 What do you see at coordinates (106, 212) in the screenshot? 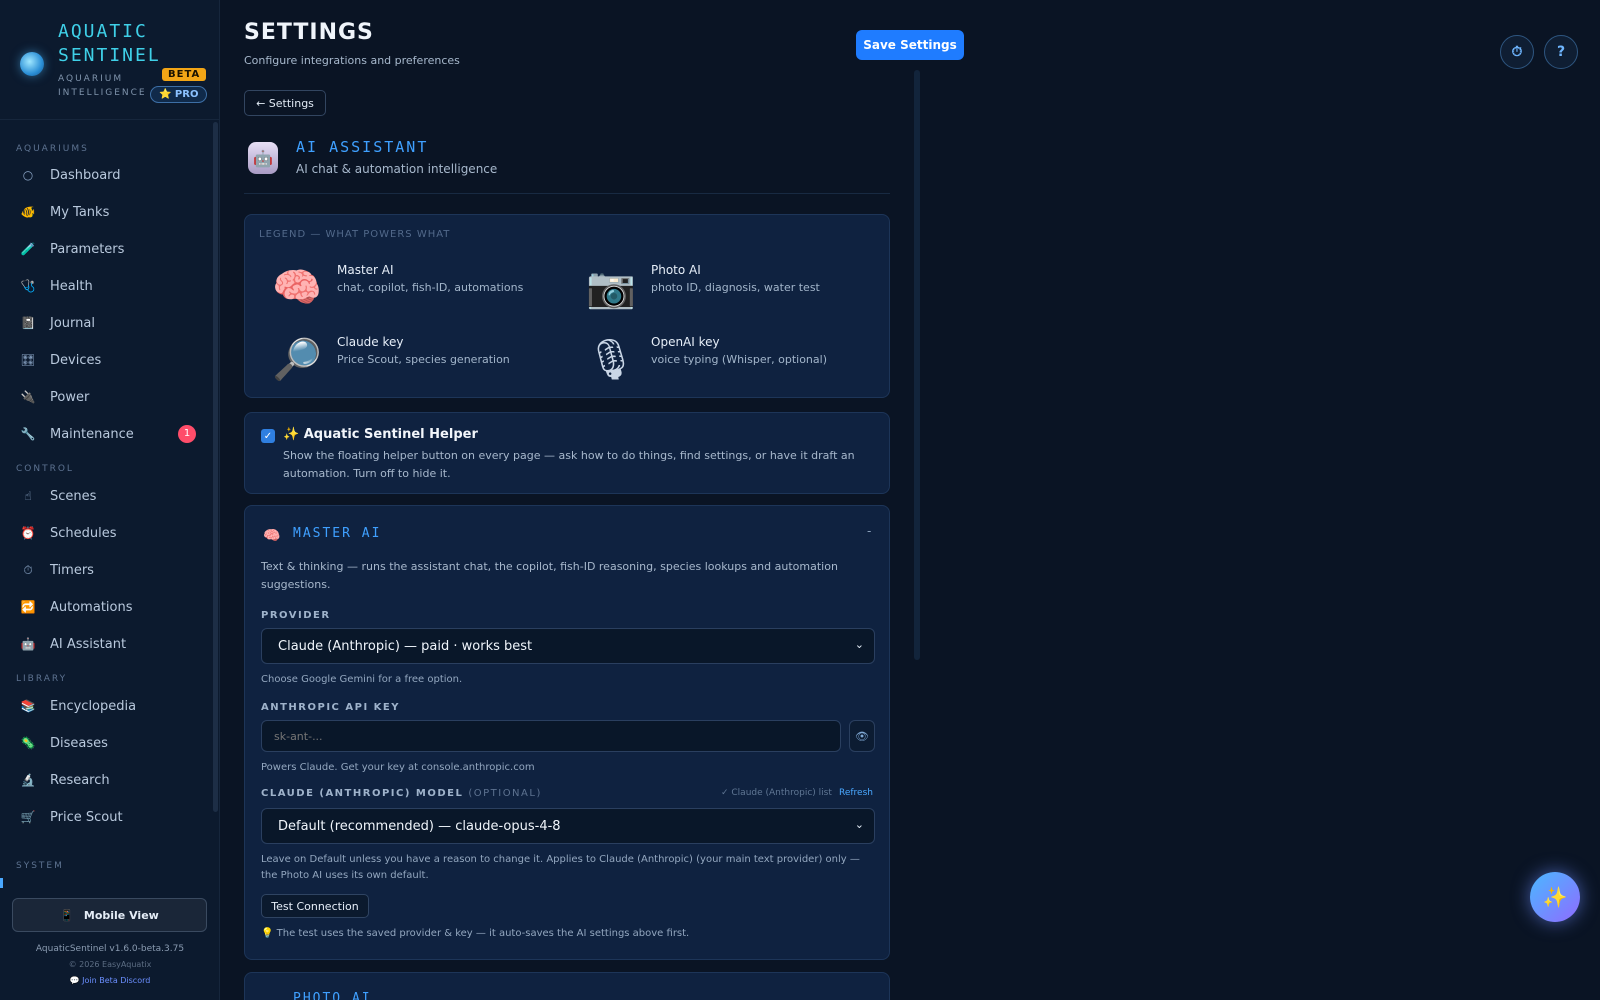
I see `sidebar-item-my-tanks: 🐠 My Tanks` at bounding box center [106, 212].